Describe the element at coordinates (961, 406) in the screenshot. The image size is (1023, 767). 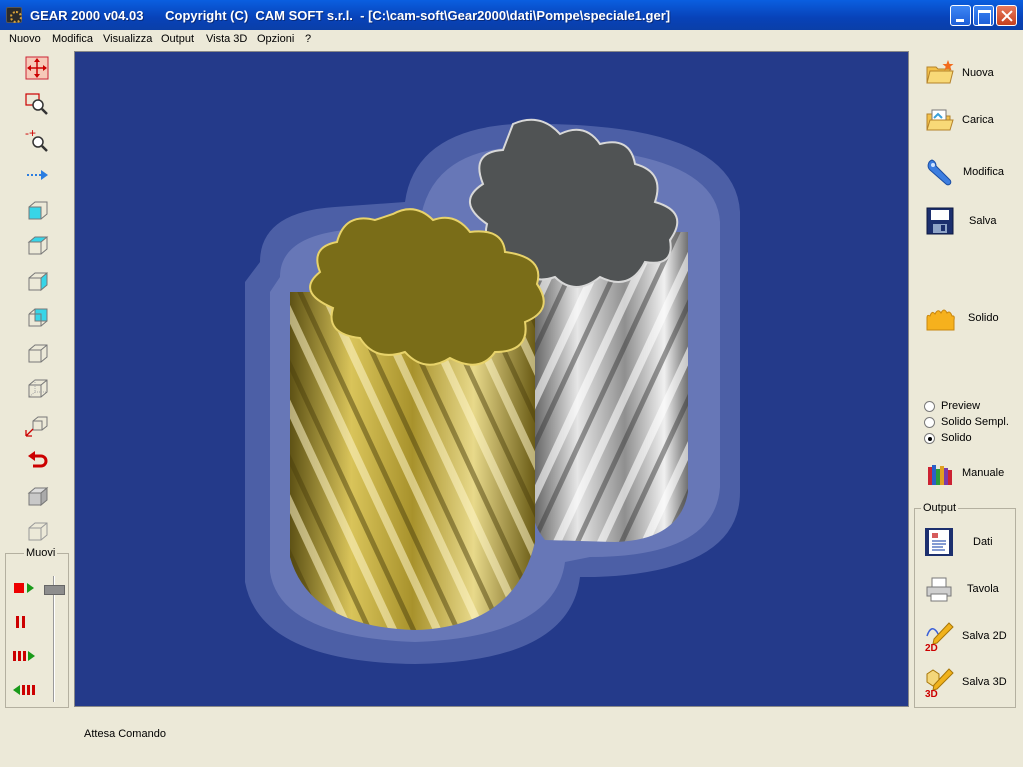
I see `radio-preview-label: Preview` at that location.